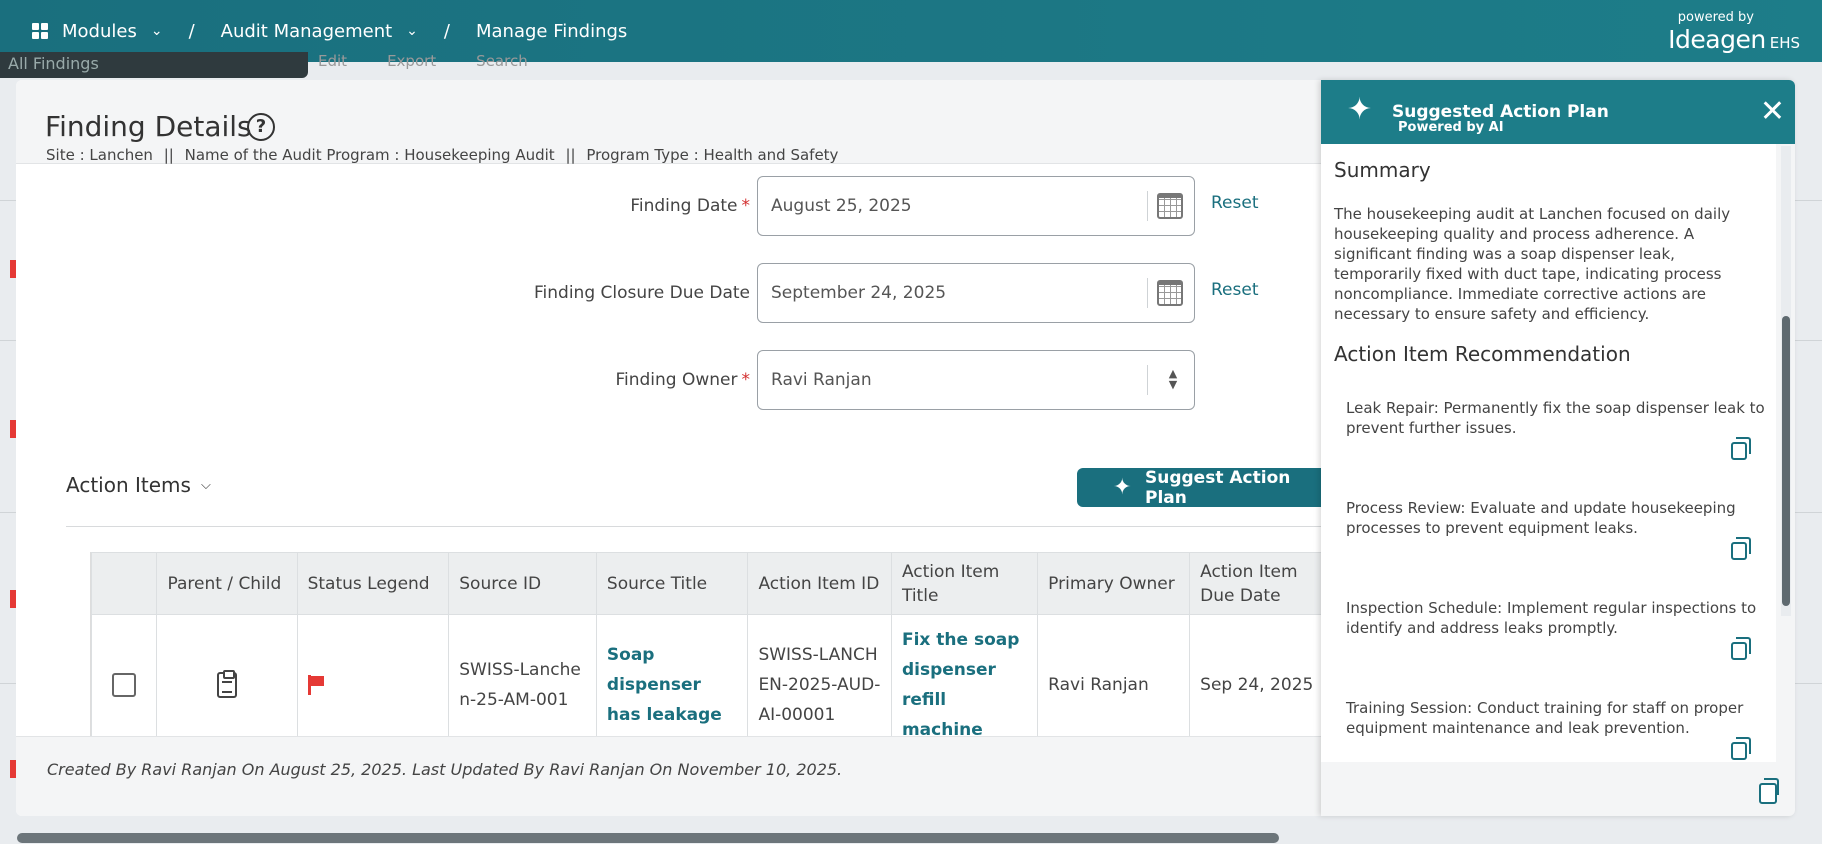 Image resolution: width=1822 pixels, height=844 pixels. I want to click on finding-date-field: August 25, 2025, so click(976, 206).